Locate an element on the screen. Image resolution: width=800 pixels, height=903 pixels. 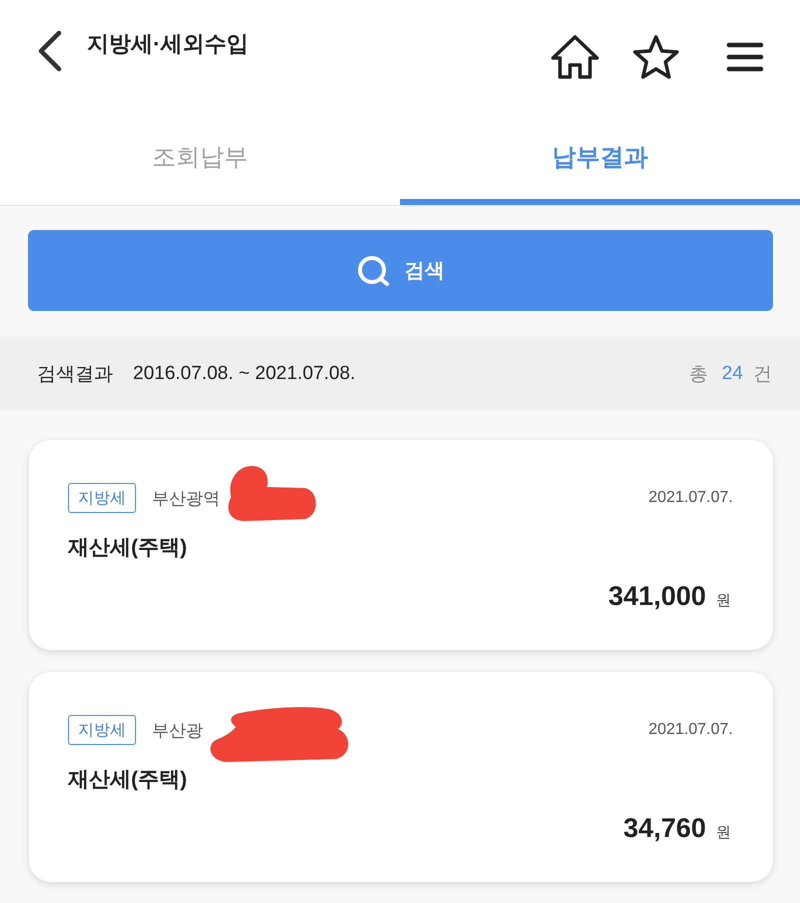
home-button is located at coordinates (575, 57).